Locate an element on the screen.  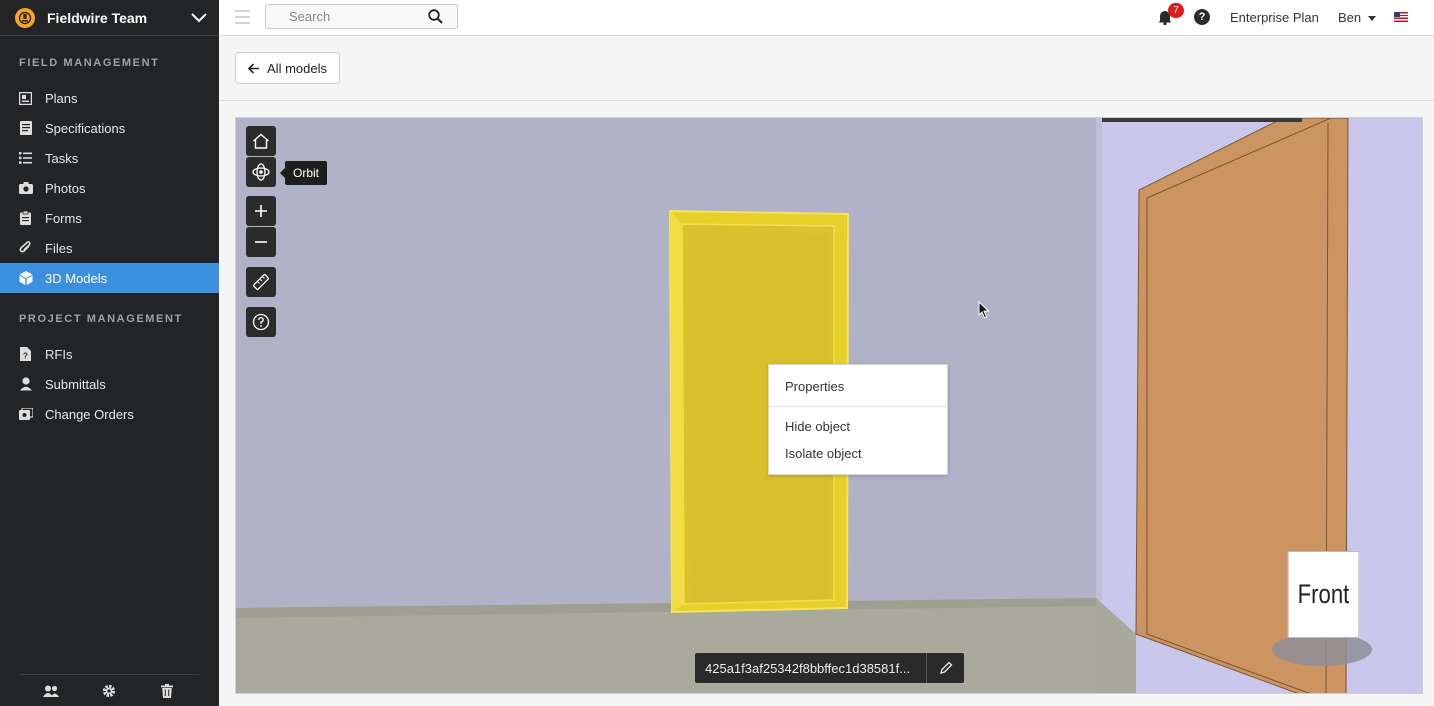
sidebar-footer-divider is located at coordinates (109, 674).